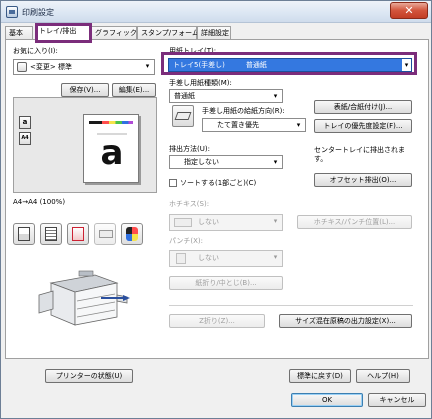  Describe the element at coordinates (181, 258) in the screenshot. I see `punch-icon` at that location.